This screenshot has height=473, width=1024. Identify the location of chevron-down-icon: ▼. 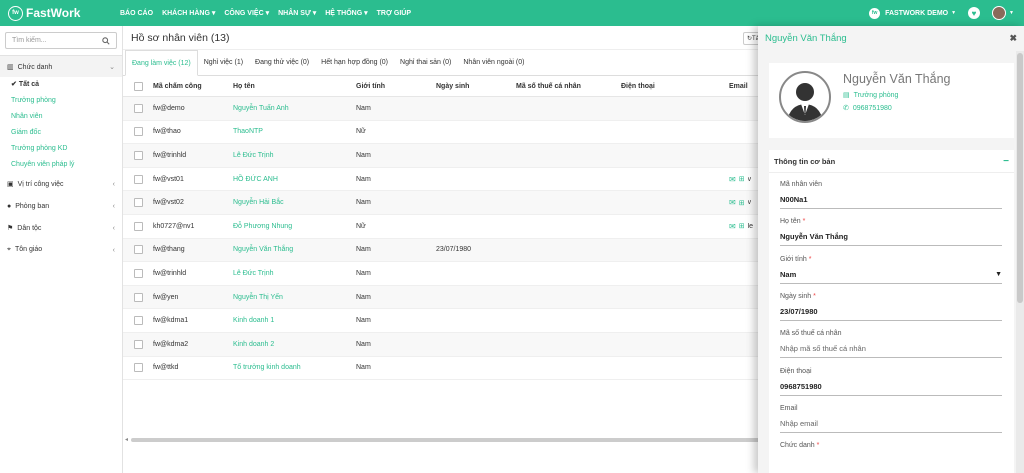
(1011, 13).